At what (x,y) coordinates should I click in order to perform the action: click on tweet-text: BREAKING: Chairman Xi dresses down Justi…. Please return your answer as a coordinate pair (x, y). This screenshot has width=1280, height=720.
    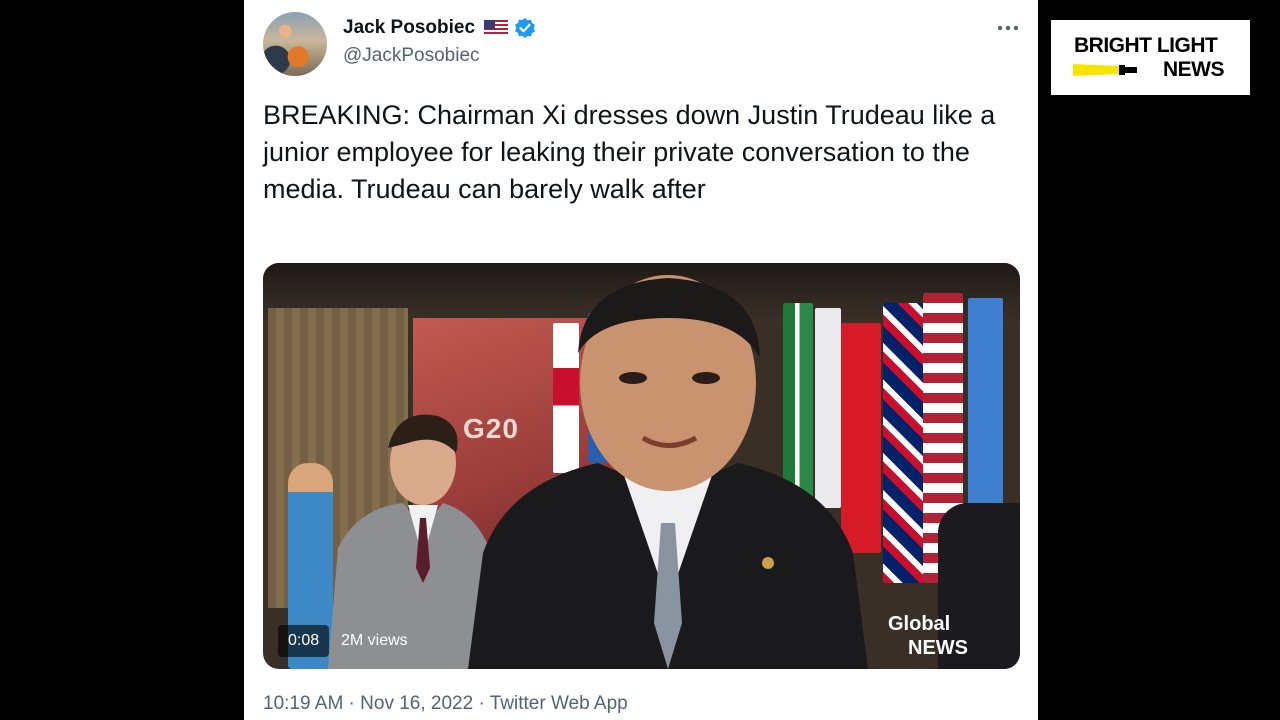
    Looking at the image, I should click on (629, 152).